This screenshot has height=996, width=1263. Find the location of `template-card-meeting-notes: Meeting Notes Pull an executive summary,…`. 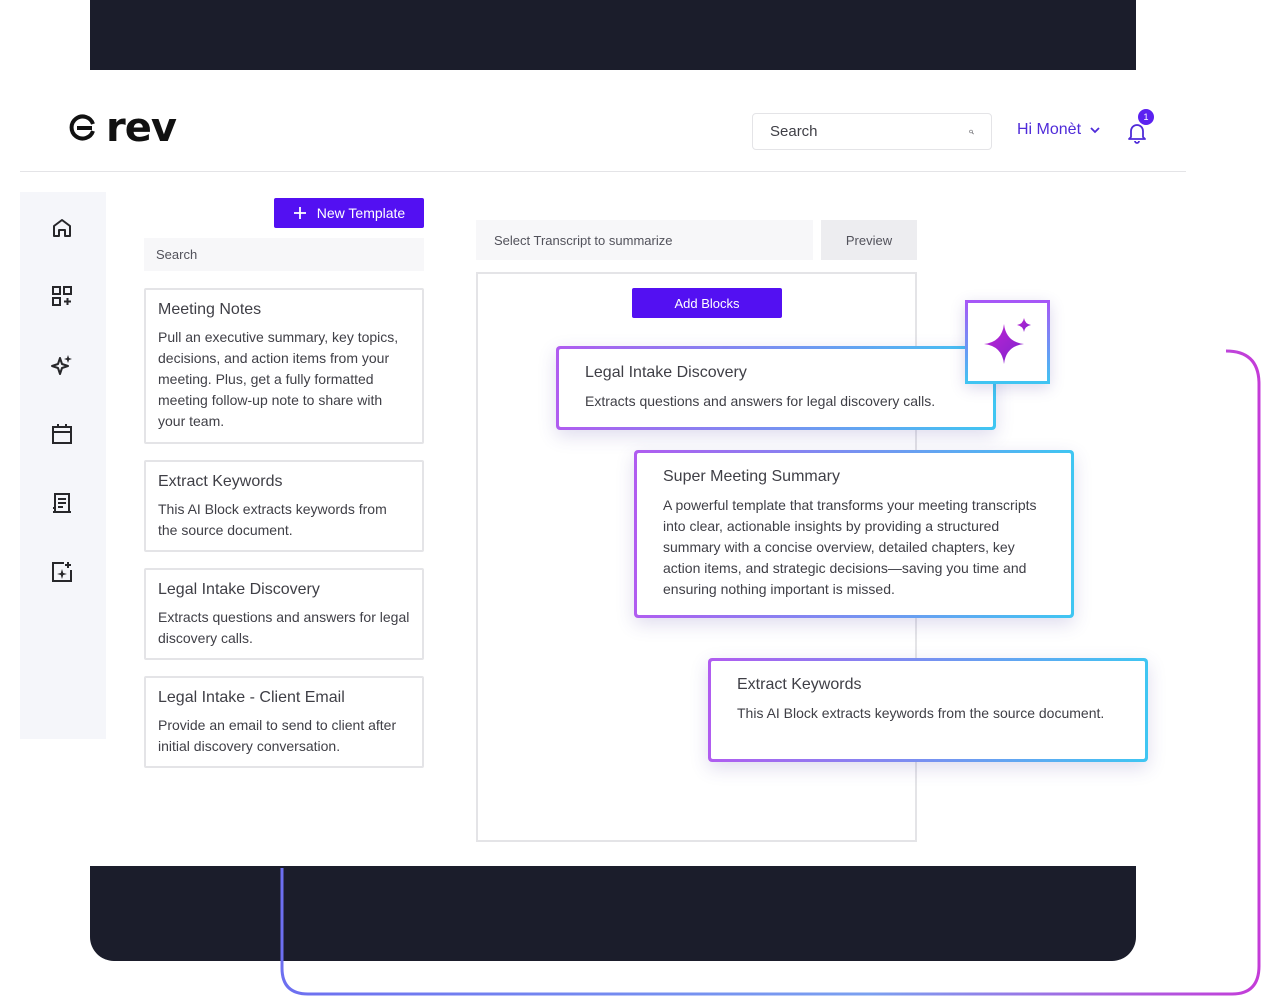

template-card-meeting-notes: Meeting Notes Pull an executive summary,… is located at coordinates (284, 366).